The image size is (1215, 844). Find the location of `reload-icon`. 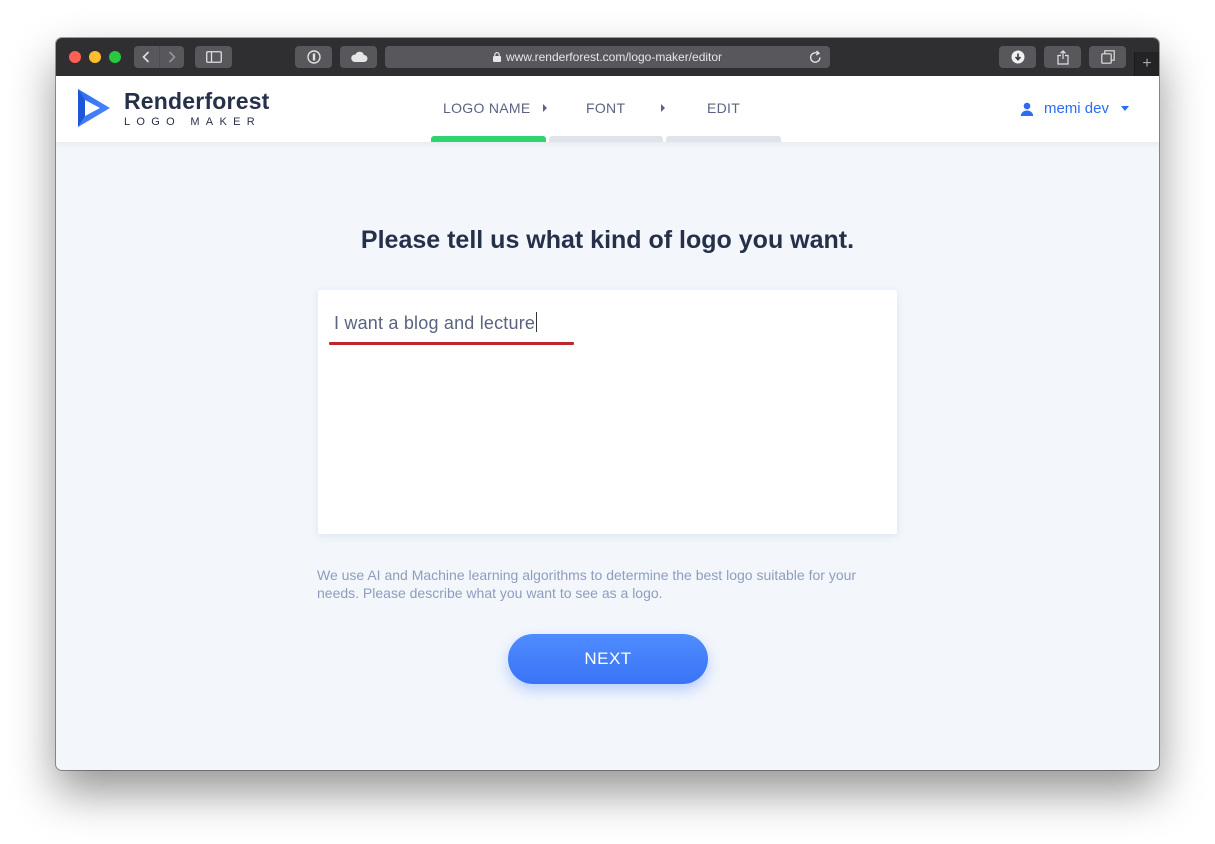

reload-icon is located at coordinates (815, 57).